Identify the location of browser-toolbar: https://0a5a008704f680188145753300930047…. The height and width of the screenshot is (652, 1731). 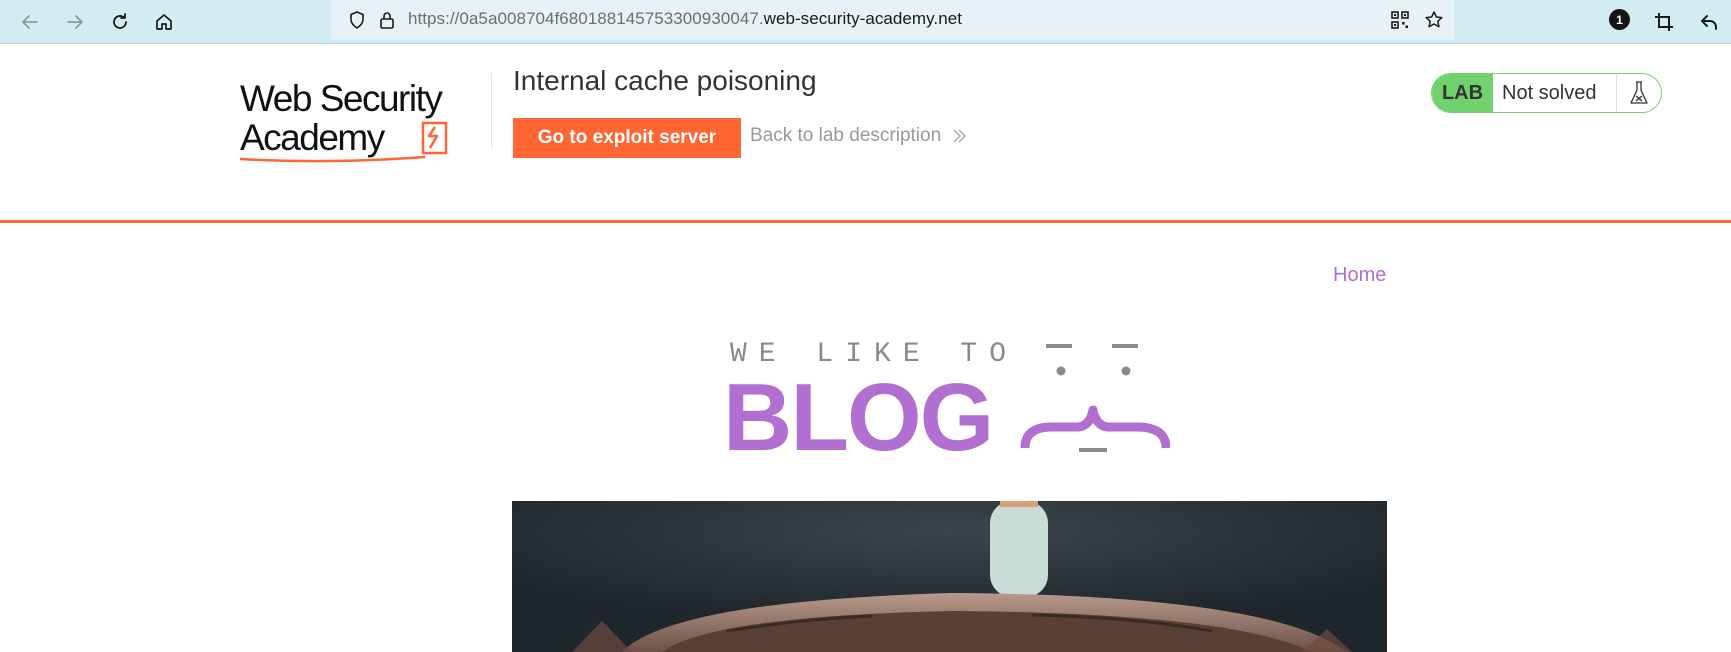
(865, 22).